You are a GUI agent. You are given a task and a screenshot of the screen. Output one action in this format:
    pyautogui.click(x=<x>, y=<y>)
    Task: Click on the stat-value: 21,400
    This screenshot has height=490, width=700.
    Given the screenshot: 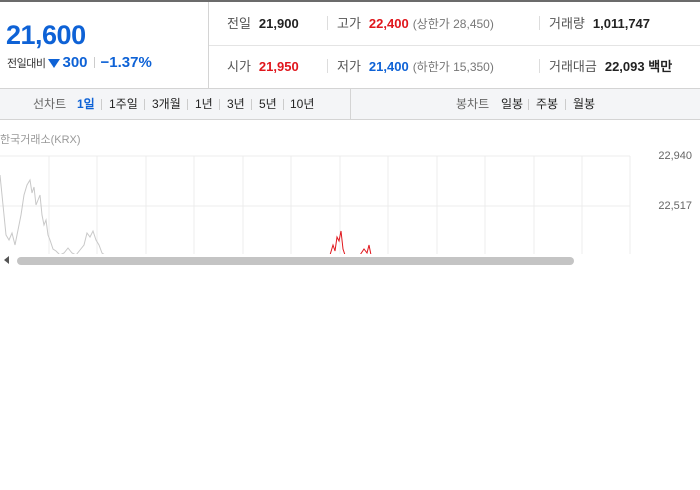 What is the action you would take?
    pyautogui.click(x=388, y=66)
    